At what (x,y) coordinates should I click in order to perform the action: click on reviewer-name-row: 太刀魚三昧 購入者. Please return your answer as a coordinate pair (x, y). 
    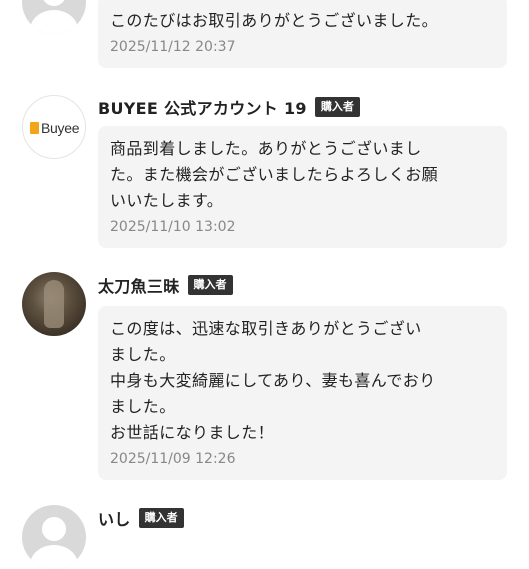
    Looking at the image, I should click on (165, 285).